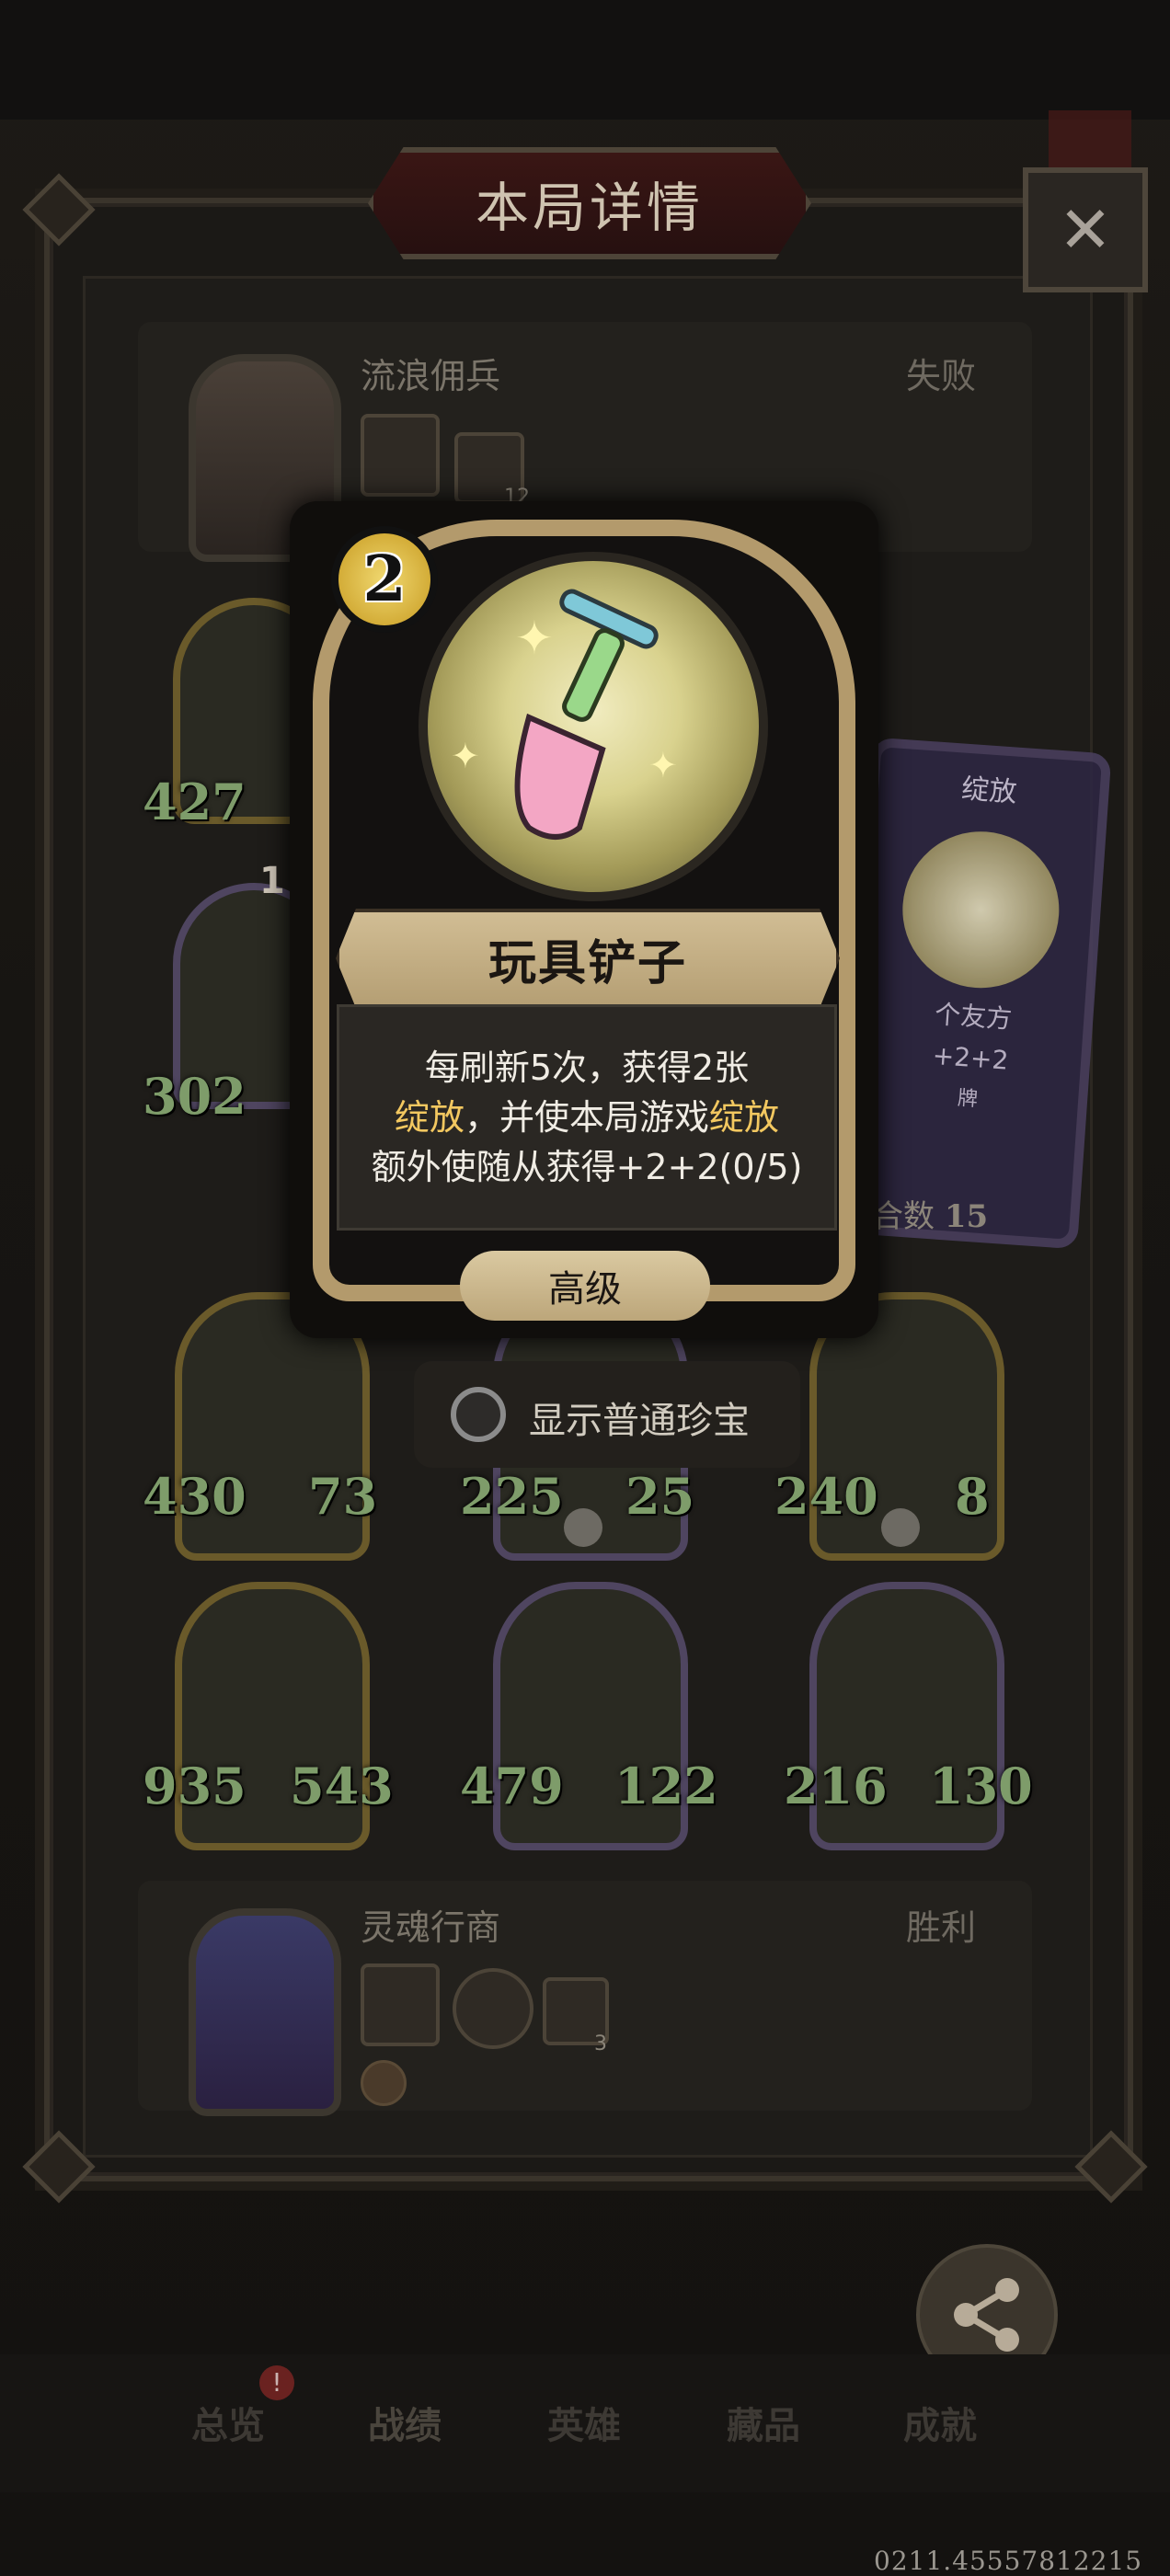 Image resolution: width=1170 pixels, height=2576 pixels. Describe the element at coordinates (968, 1099) in the screenshot. I see `bloom-card-text: 牌` at that location.